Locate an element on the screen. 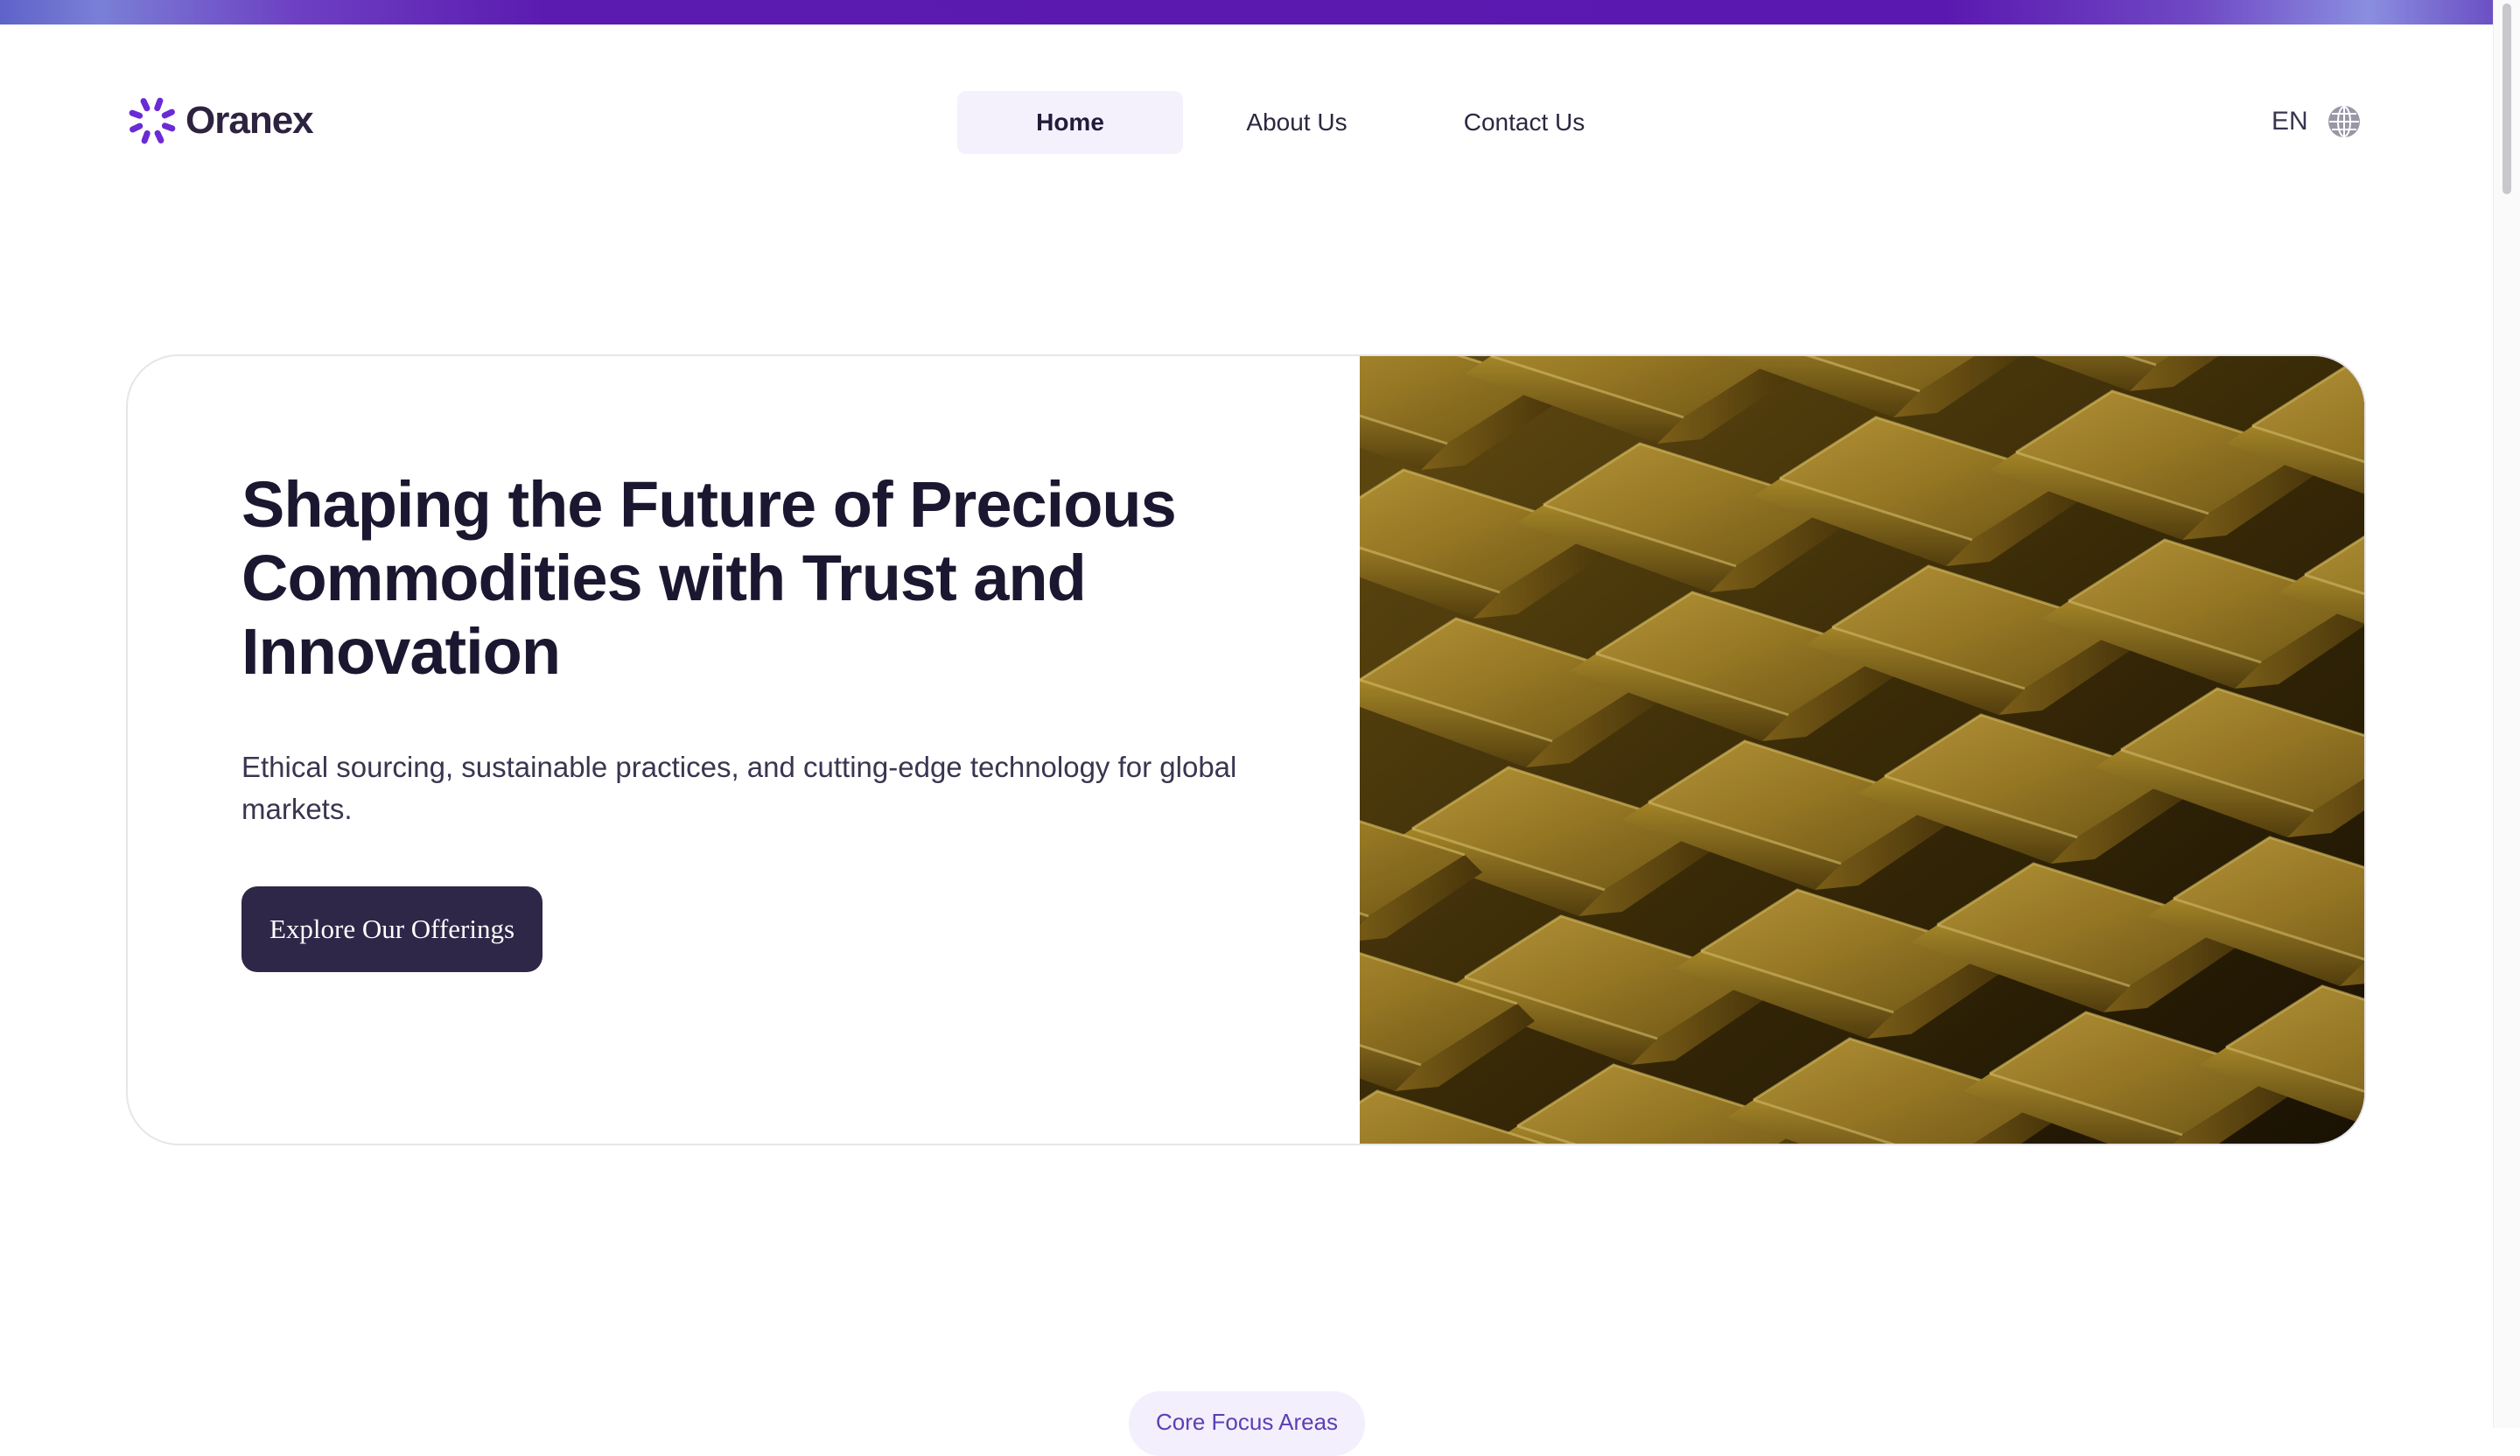  language-label: EN is located at coordinates (2290, 121).